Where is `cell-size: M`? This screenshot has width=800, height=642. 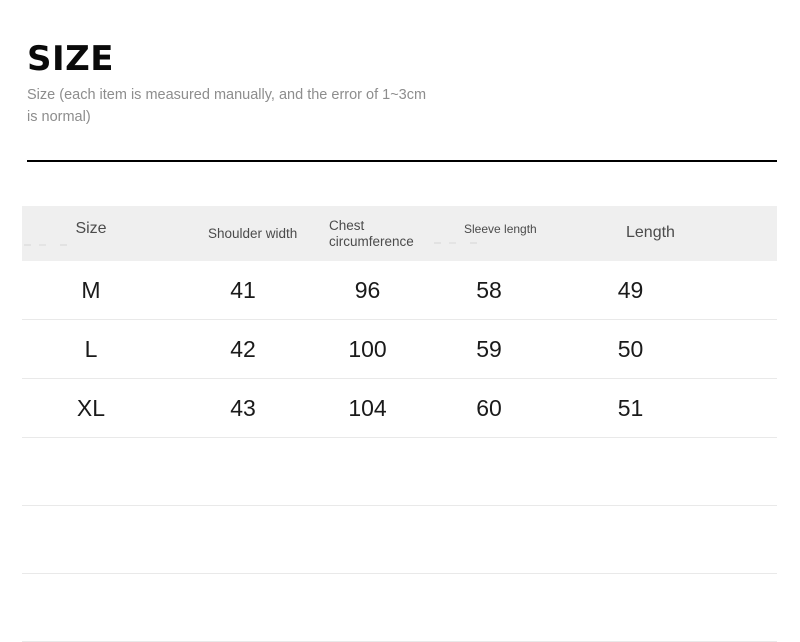 cell-size: M is located at coordinates (102, 290).